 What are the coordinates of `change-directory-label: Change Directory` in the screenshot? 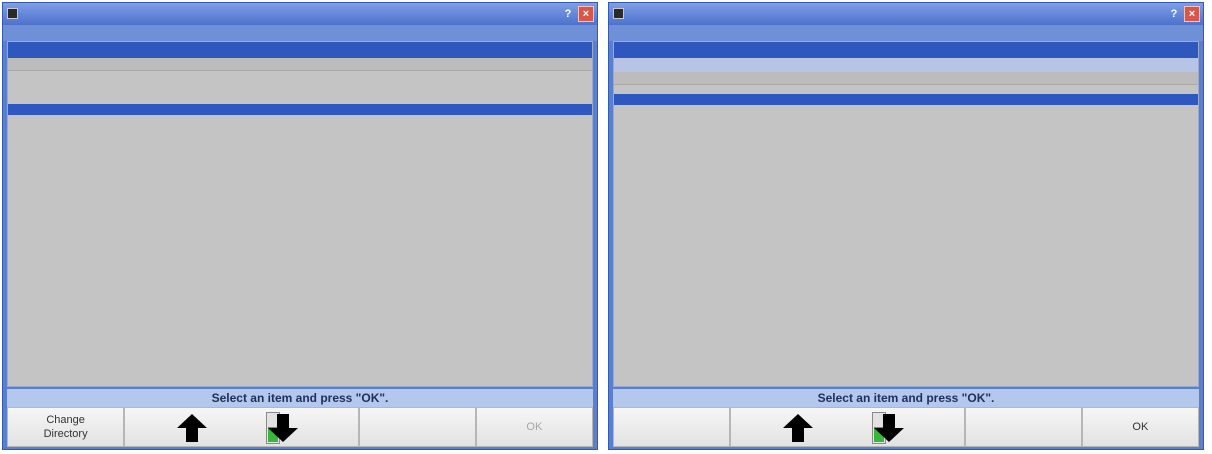 It's located at (65, 427).